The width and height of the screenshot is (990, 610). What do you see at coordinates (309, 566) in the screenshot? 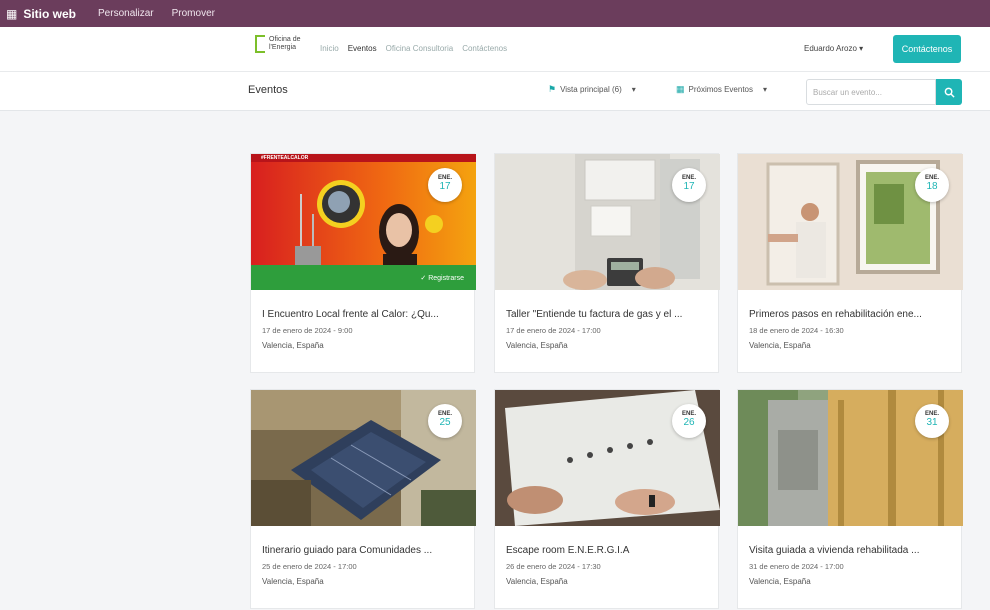
I see `event-date: 25 de enero de 2024 - 17:00` at bounding box center [309, 566].